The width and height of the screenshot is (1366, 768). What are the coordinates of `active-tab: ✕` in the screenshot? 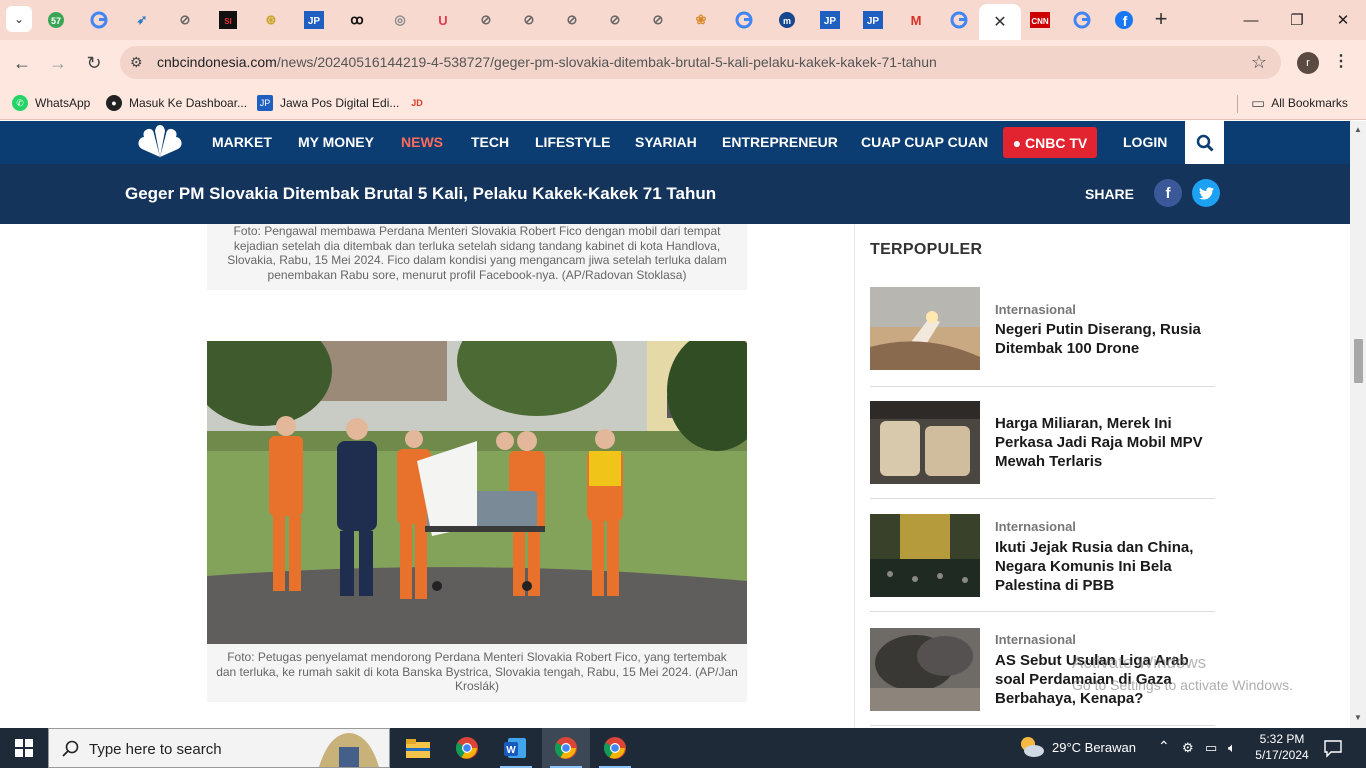 It's located at (1000, 22).